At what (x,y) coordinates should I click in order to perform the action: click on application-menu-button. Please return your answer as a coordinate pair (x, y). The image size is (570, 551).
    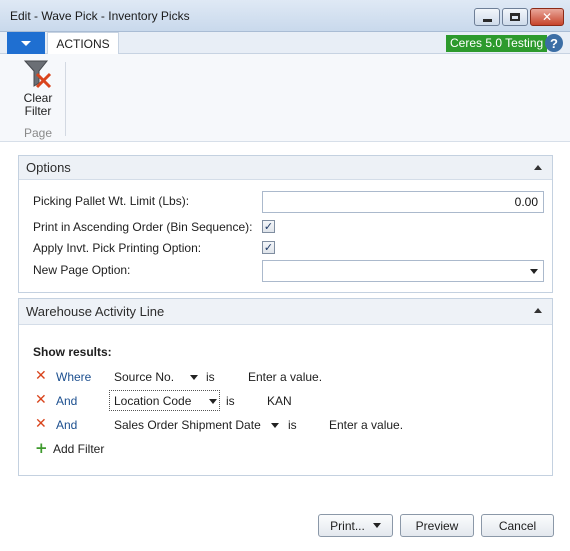
    Looking at the image, I should click on (26, 43).